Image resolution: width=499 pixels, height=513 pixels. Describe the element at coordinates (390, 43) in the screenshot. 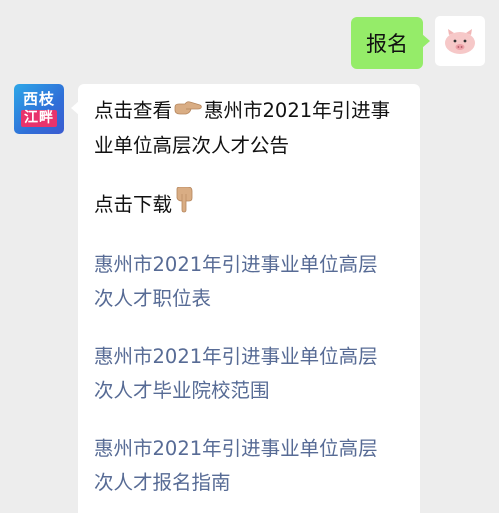

I see `outgoing-bubble: 报名` at that location.